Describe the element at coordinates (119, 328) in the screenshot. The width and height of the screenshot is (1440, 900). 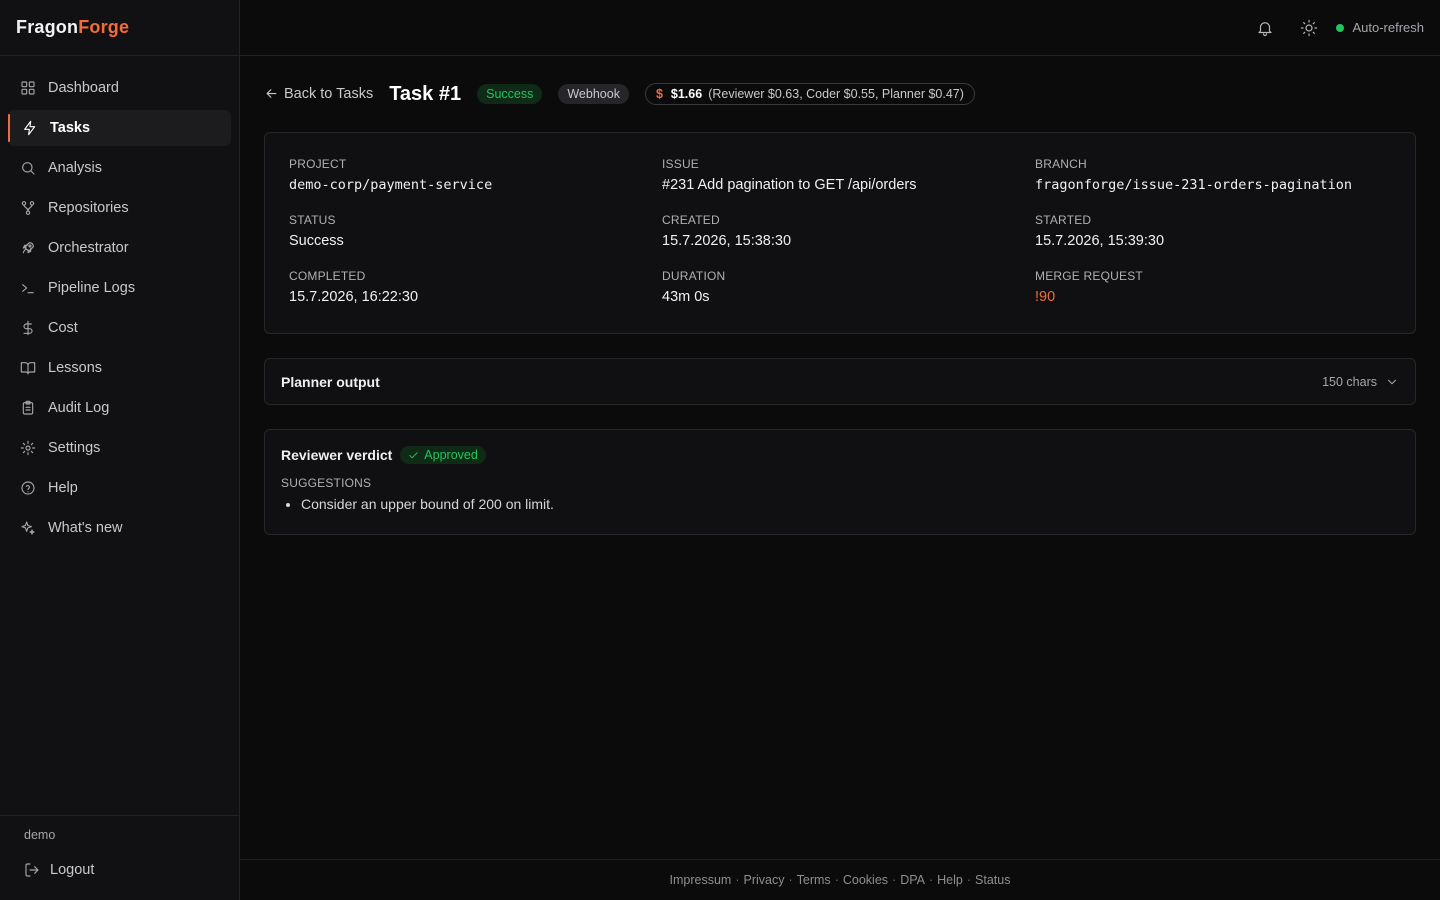
I see `sidebar-item-cost: Cost` at that location.